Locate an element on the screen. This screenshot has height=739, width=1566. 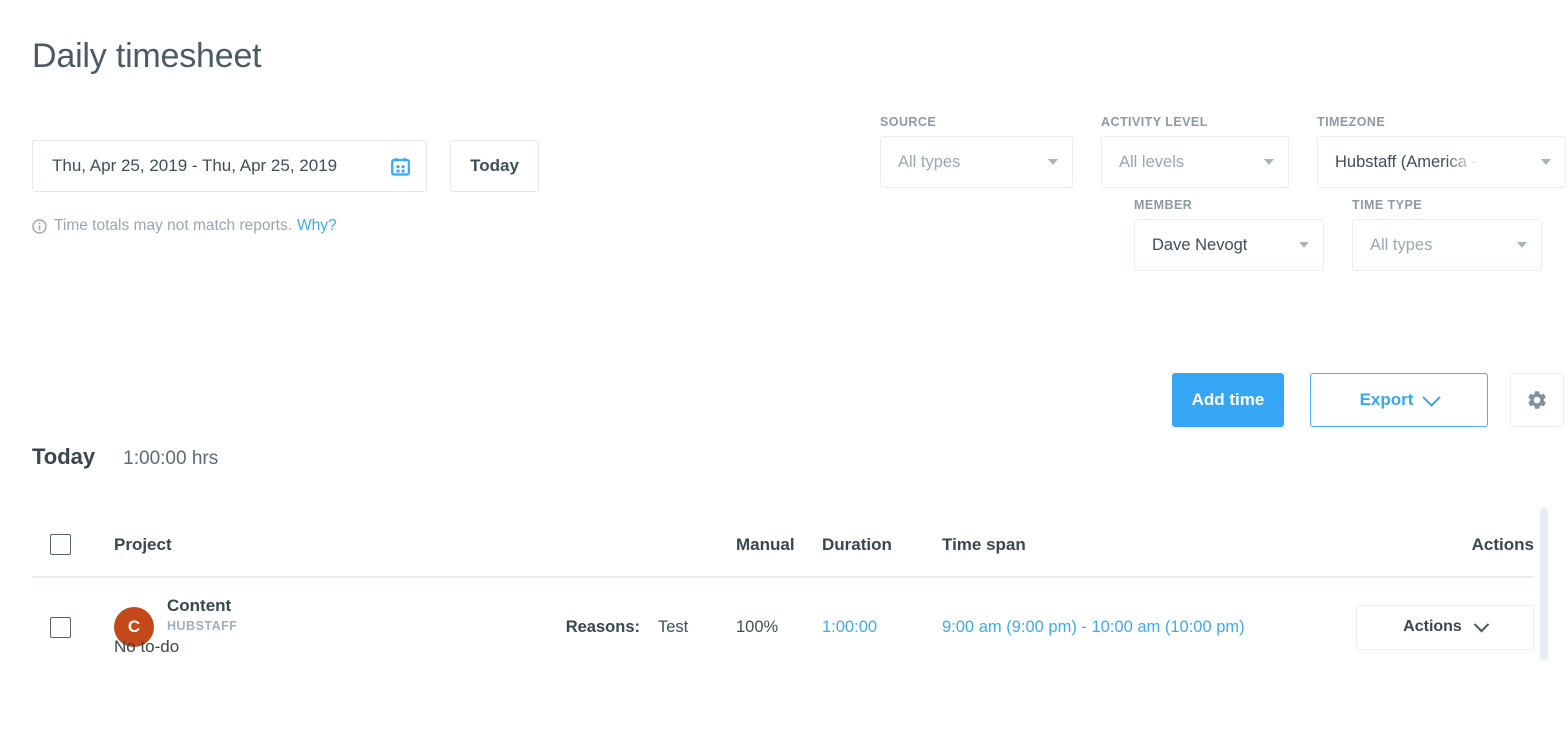
select-all-checkbox is located at coordinates (60, 544).